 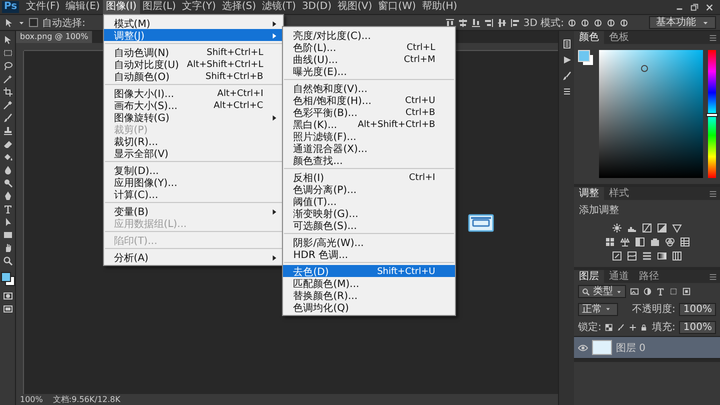 I want to click on menu-item: 变量(B), so click(x=194, y=211).